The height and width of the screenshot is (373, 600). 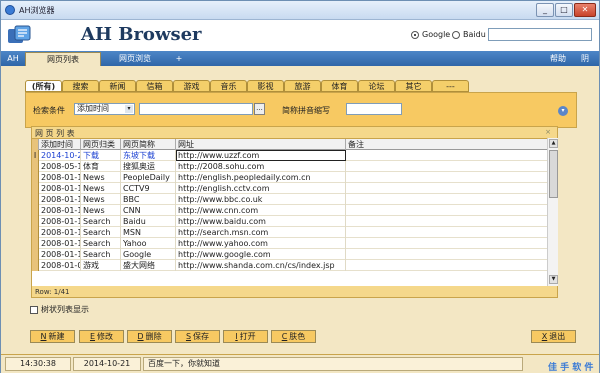 I want to click on pinyin-input, so click(x=374, y=109).